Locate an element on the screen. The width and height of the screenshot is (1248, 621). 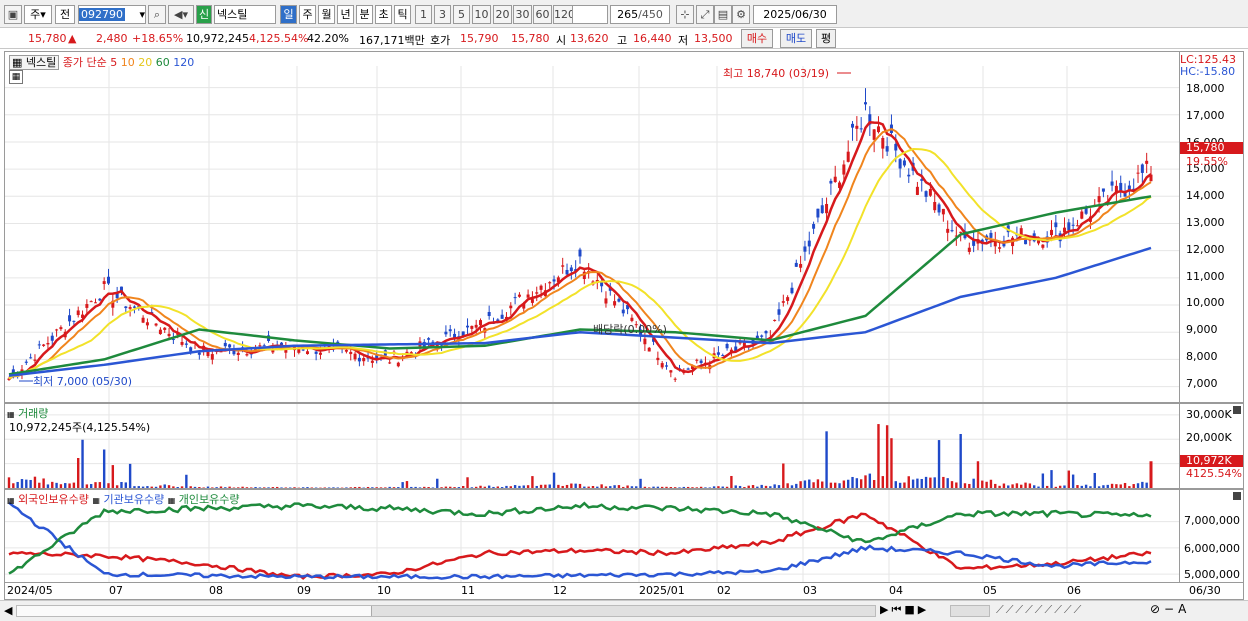
scroll-left-icon: ◀ is located at coordinates (8, 610).